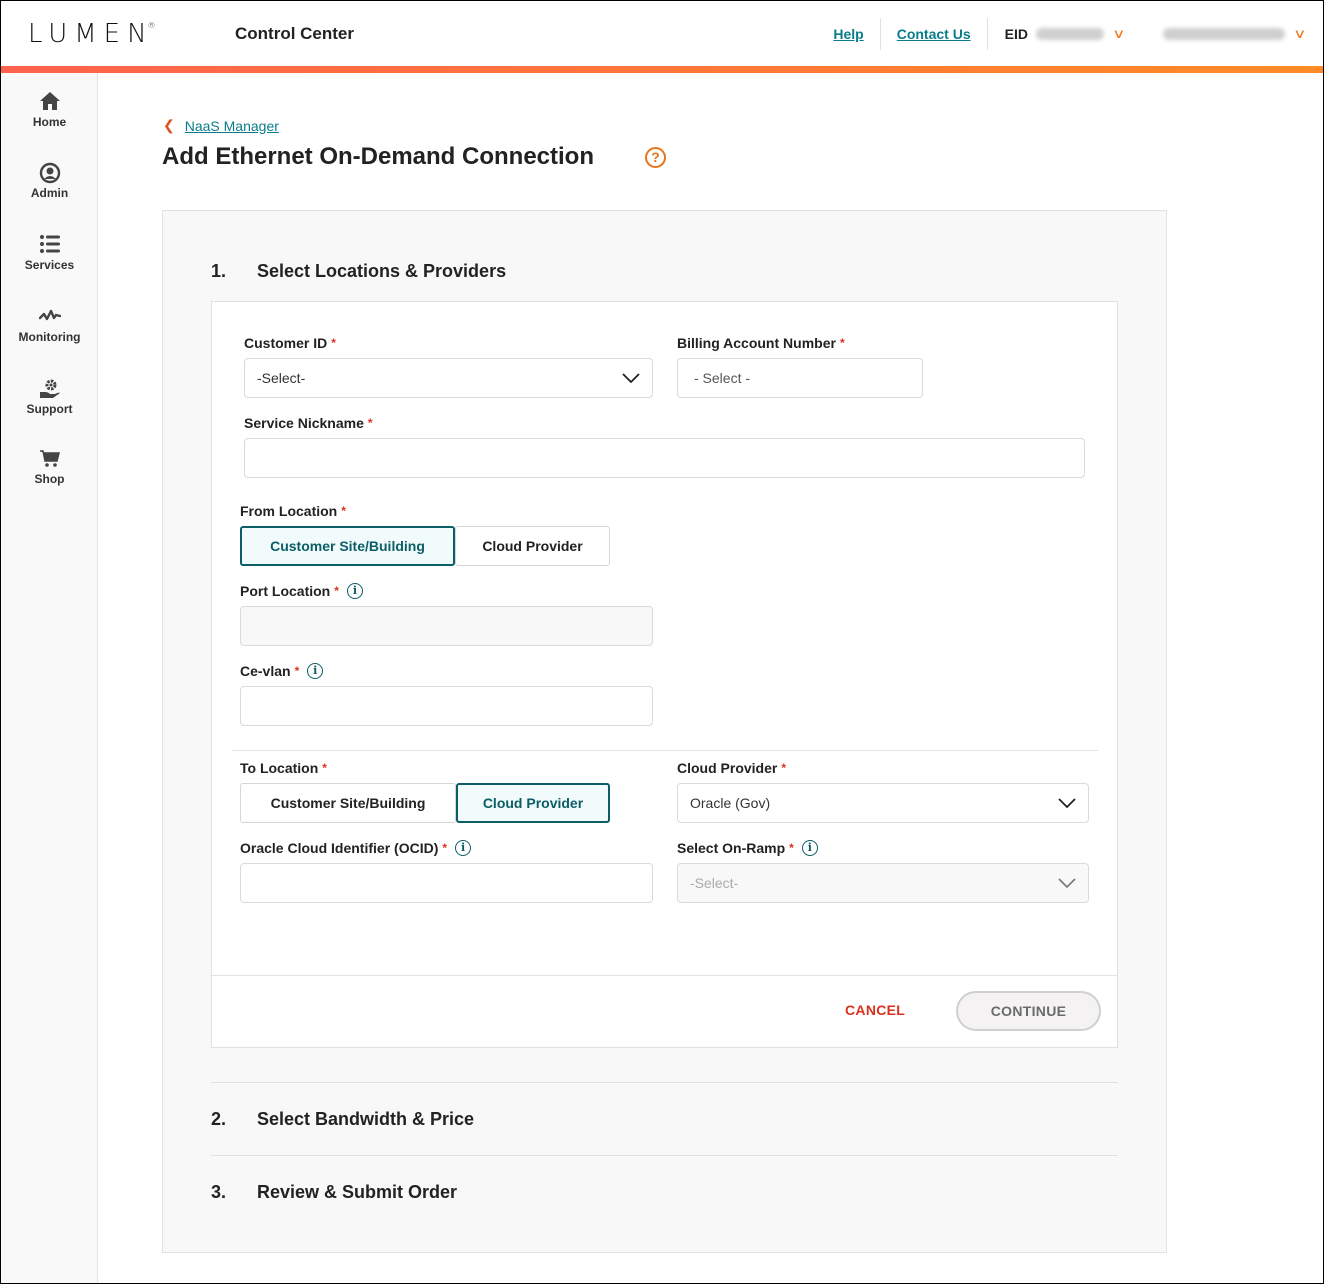 The image size is (1324, 1284). I want to click on brand-accent-bar, so click(662, 69).